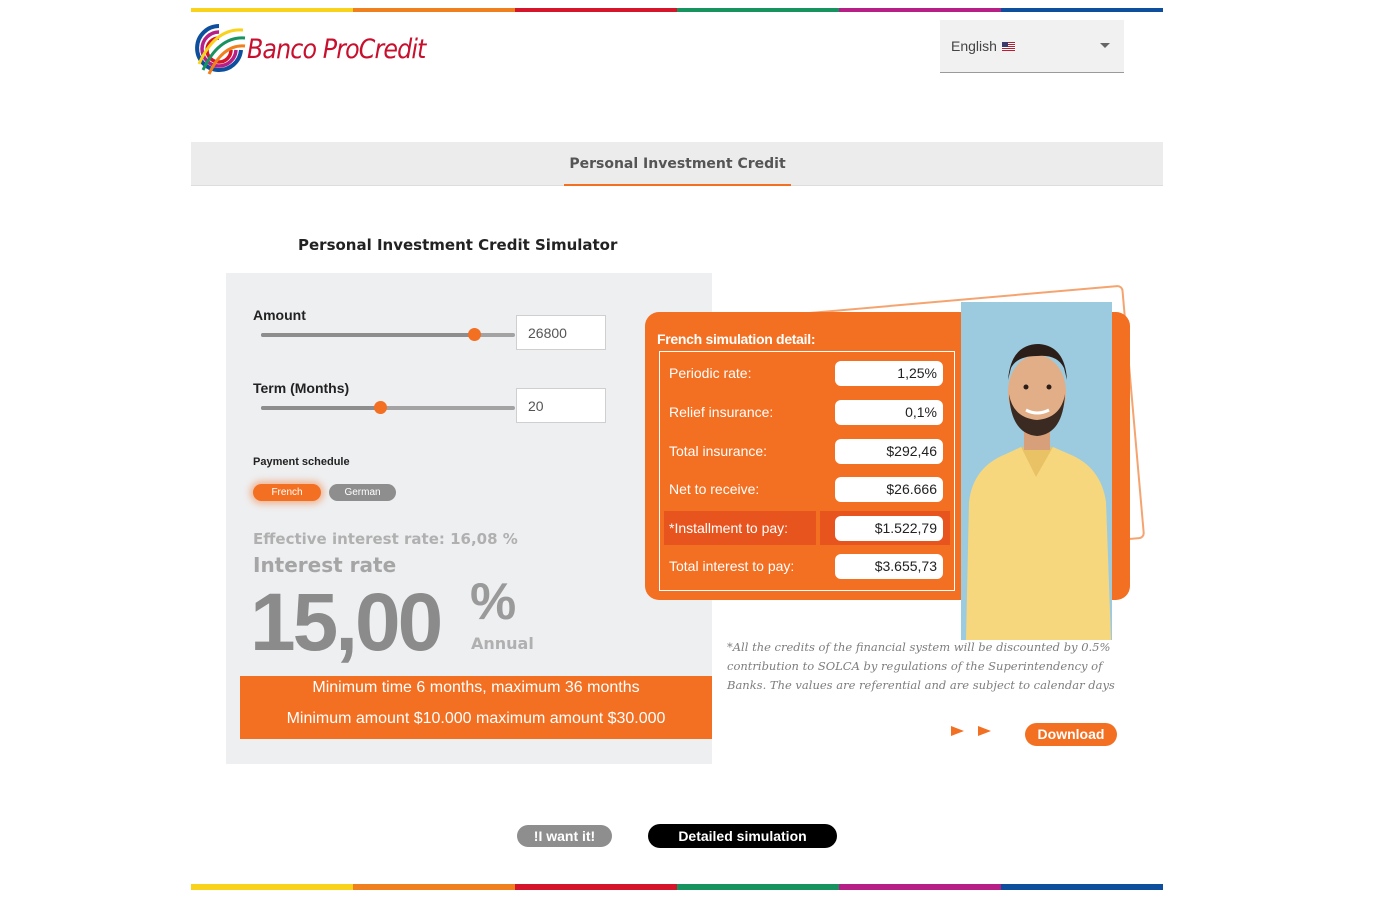 Image resolution: width=1381 pixels, height=909 pixels. What do you see at coordinates (493, 602) in the screenshot?
I see `interest-rate-percent-symbol: %` at bounding box center [493, 602].